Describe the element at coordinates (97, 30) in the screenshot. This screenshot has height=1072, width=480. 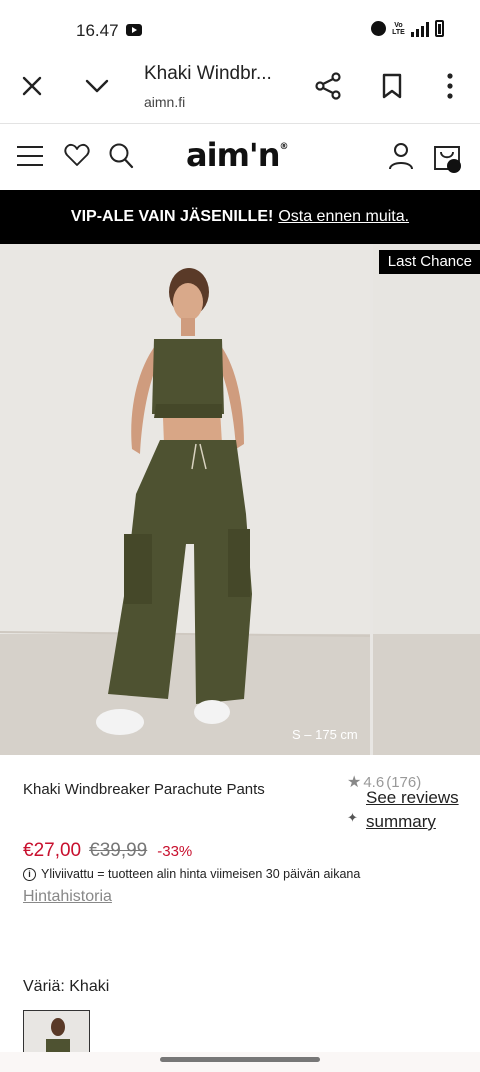
I see `status-time: 16.47` at that location.